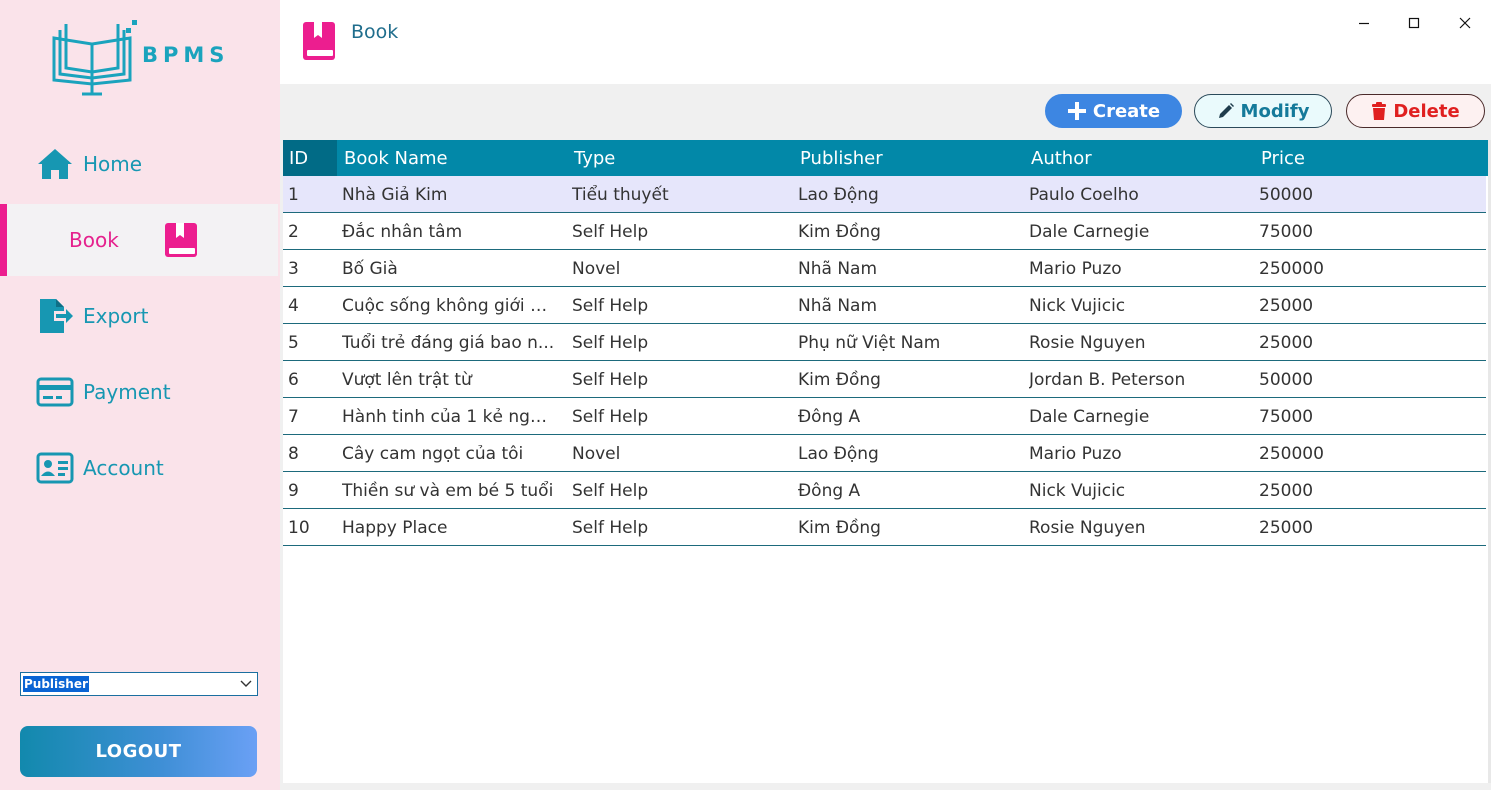 The height and width of the screenshot is (790, 1491). Describe the element at coordinates (407, 380) in the screenshot. I see `cell-book-name: Vượt lên trật từ` at that location.